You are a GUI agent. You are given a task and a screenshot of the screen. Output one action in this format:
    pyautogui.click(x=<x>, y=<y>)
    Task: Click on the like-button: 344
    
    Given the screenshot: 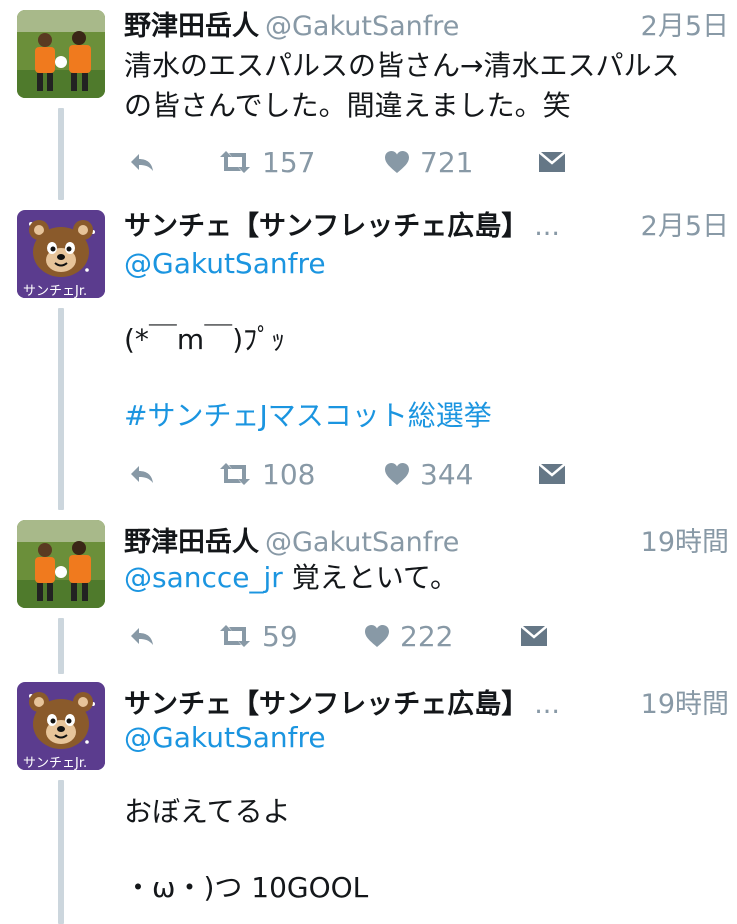 What is the action you would take?
    pyautogui.click(x=428, y=474)
    